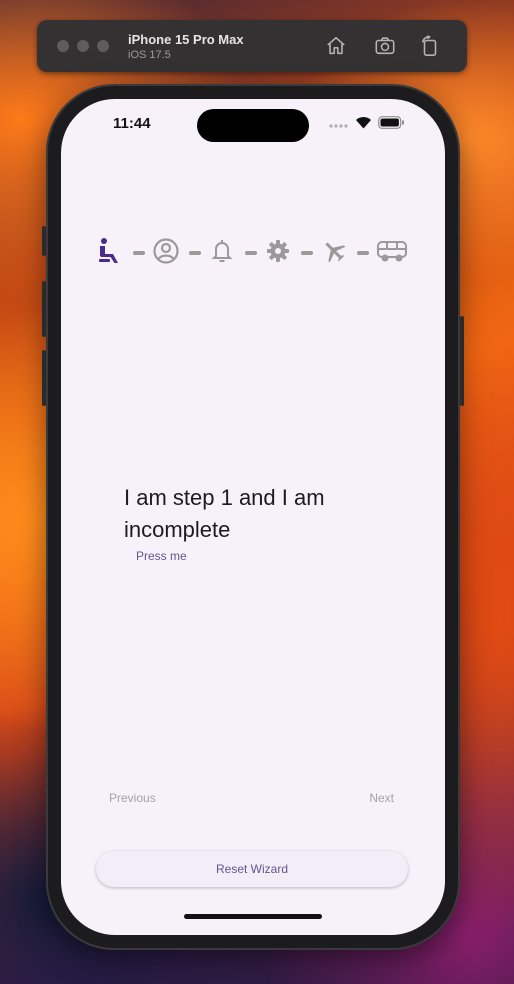 The height and width of the screenshot is (984, 514). I want to click on simulator-device-name: iPhone 15 Pro Max, so click(186, 39).